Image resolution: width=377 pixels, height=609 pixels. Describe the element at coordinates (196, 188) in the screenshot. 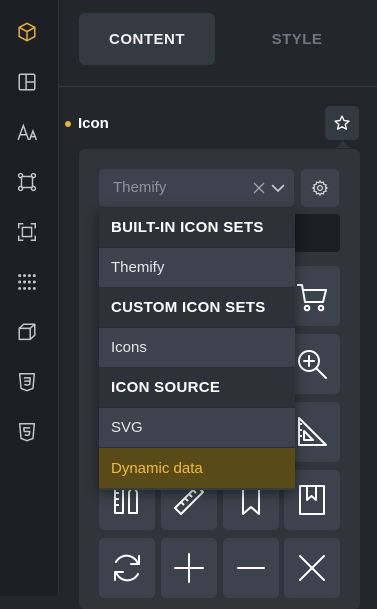

I see `icon-set-select: Themify` at that location.